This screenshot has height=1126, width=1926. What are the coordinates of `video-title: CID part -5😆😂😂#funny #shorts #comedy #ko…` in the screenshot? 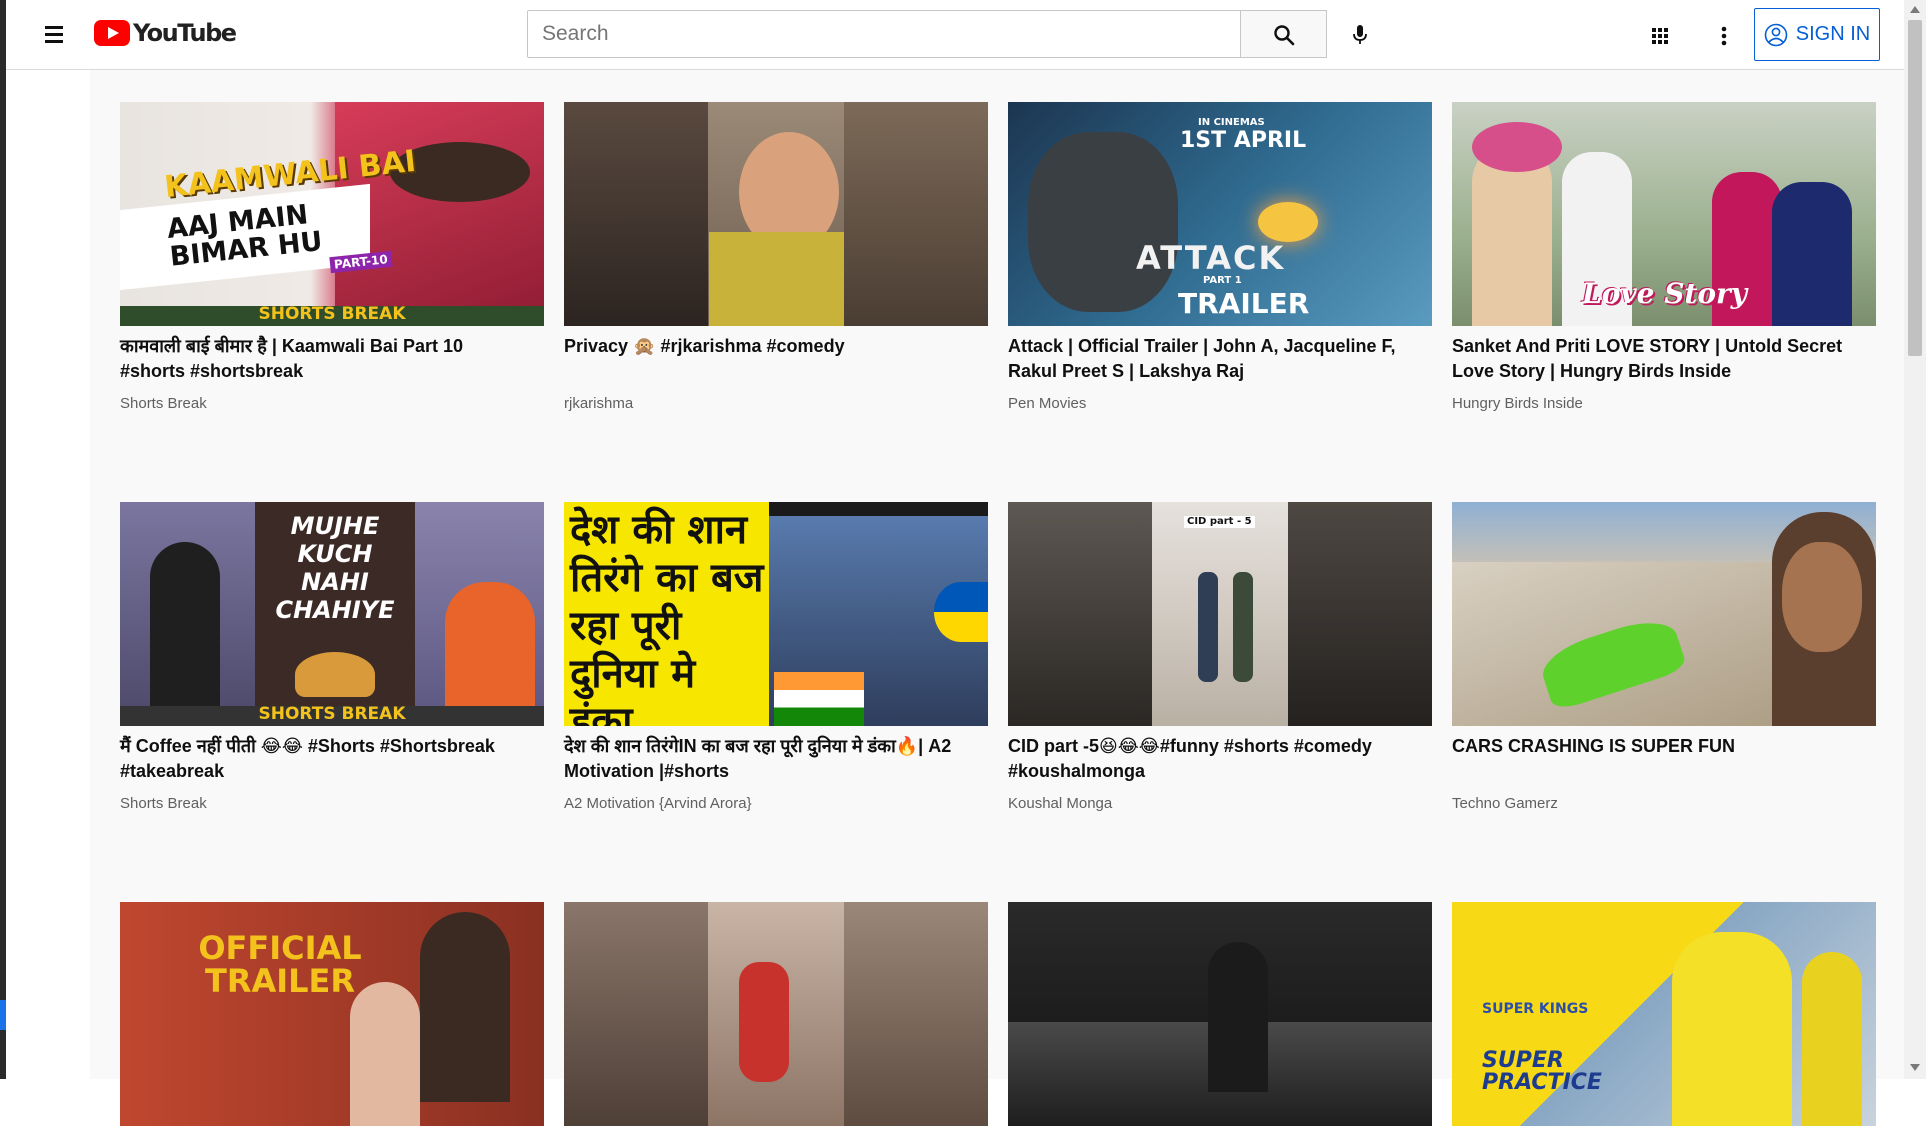 It's located at (1213, 759).